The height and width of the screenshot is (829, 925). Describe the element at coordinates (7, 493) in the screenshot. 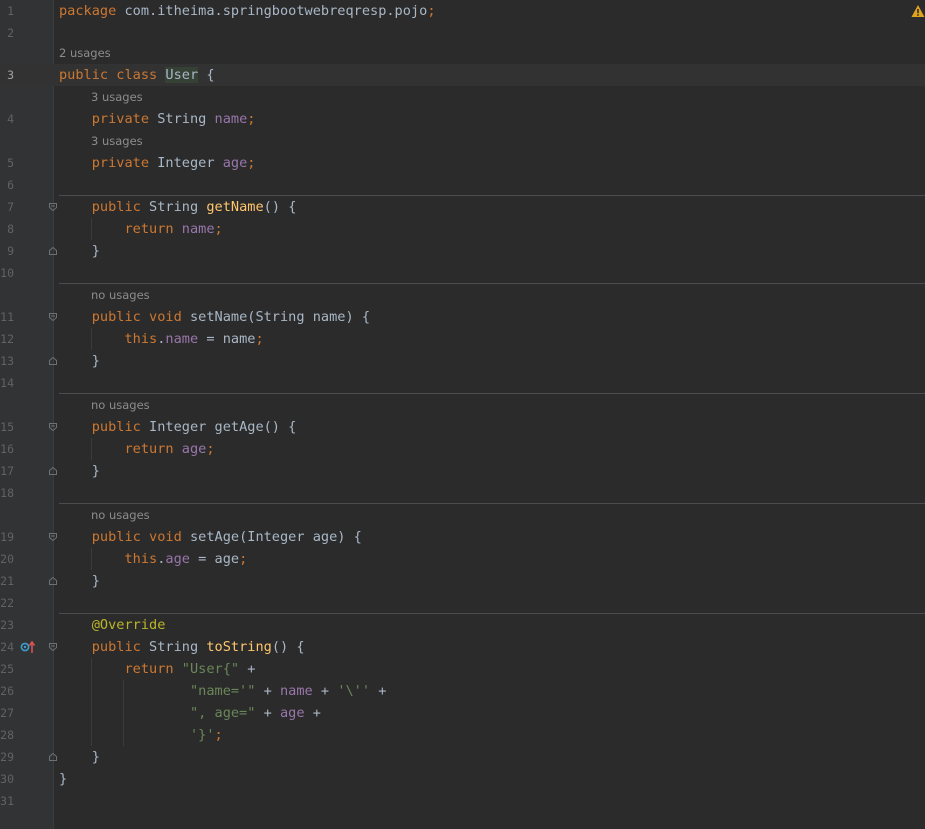

I see `line-number: 18` at that location.